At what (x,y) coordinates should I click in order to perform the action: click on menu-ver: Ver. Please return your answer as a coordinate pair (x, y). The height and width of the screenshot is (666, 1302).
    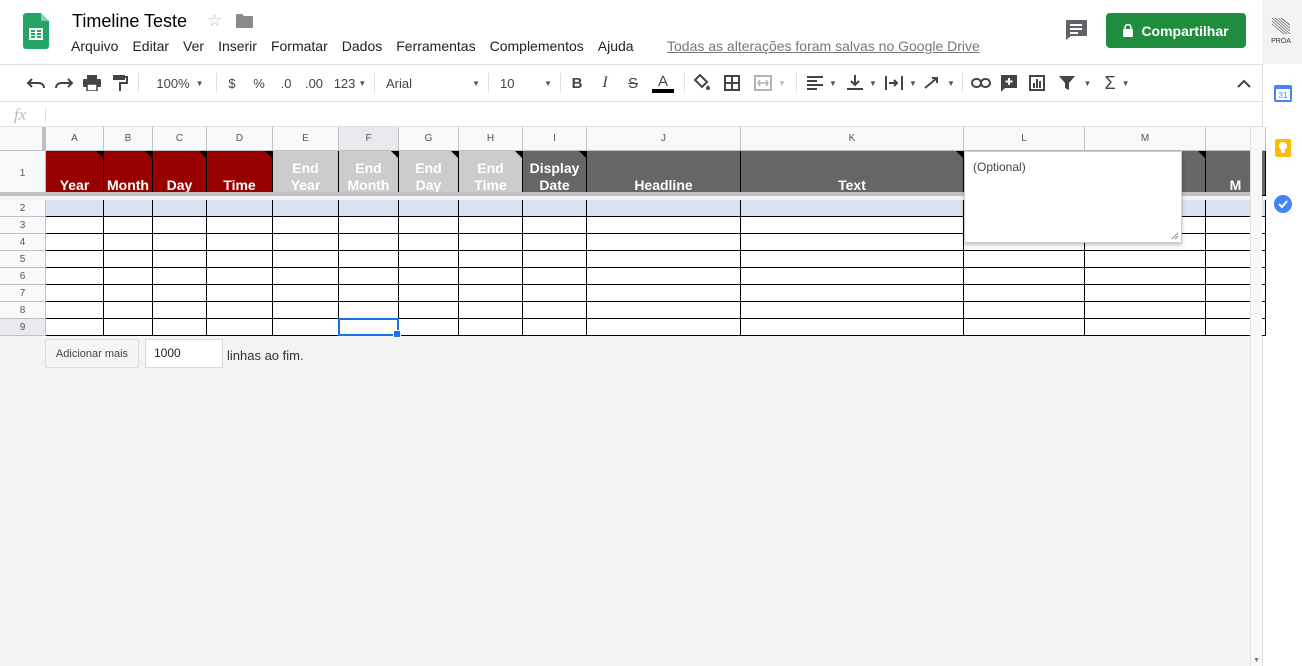
    Looking at the image, I should click on (193, 46).